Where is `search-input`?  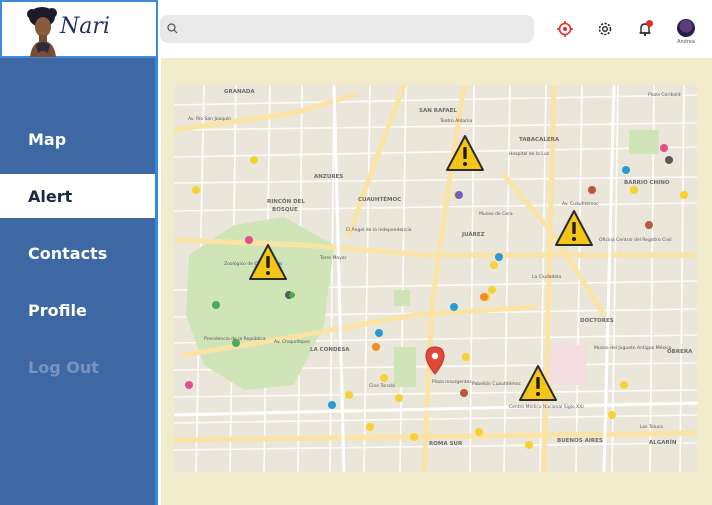
search-input is located at coordinates (356, 30).